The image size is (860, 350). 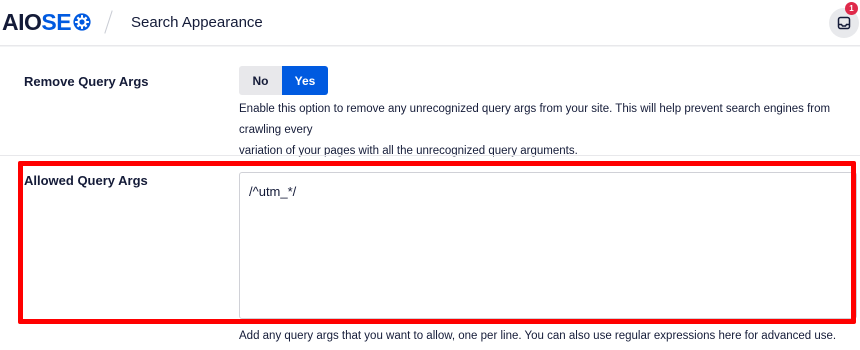 What do you see at coordinates (260, 80) in the screenshot?
I see `toggle-no-button: No` at bounding box center [260, 80].